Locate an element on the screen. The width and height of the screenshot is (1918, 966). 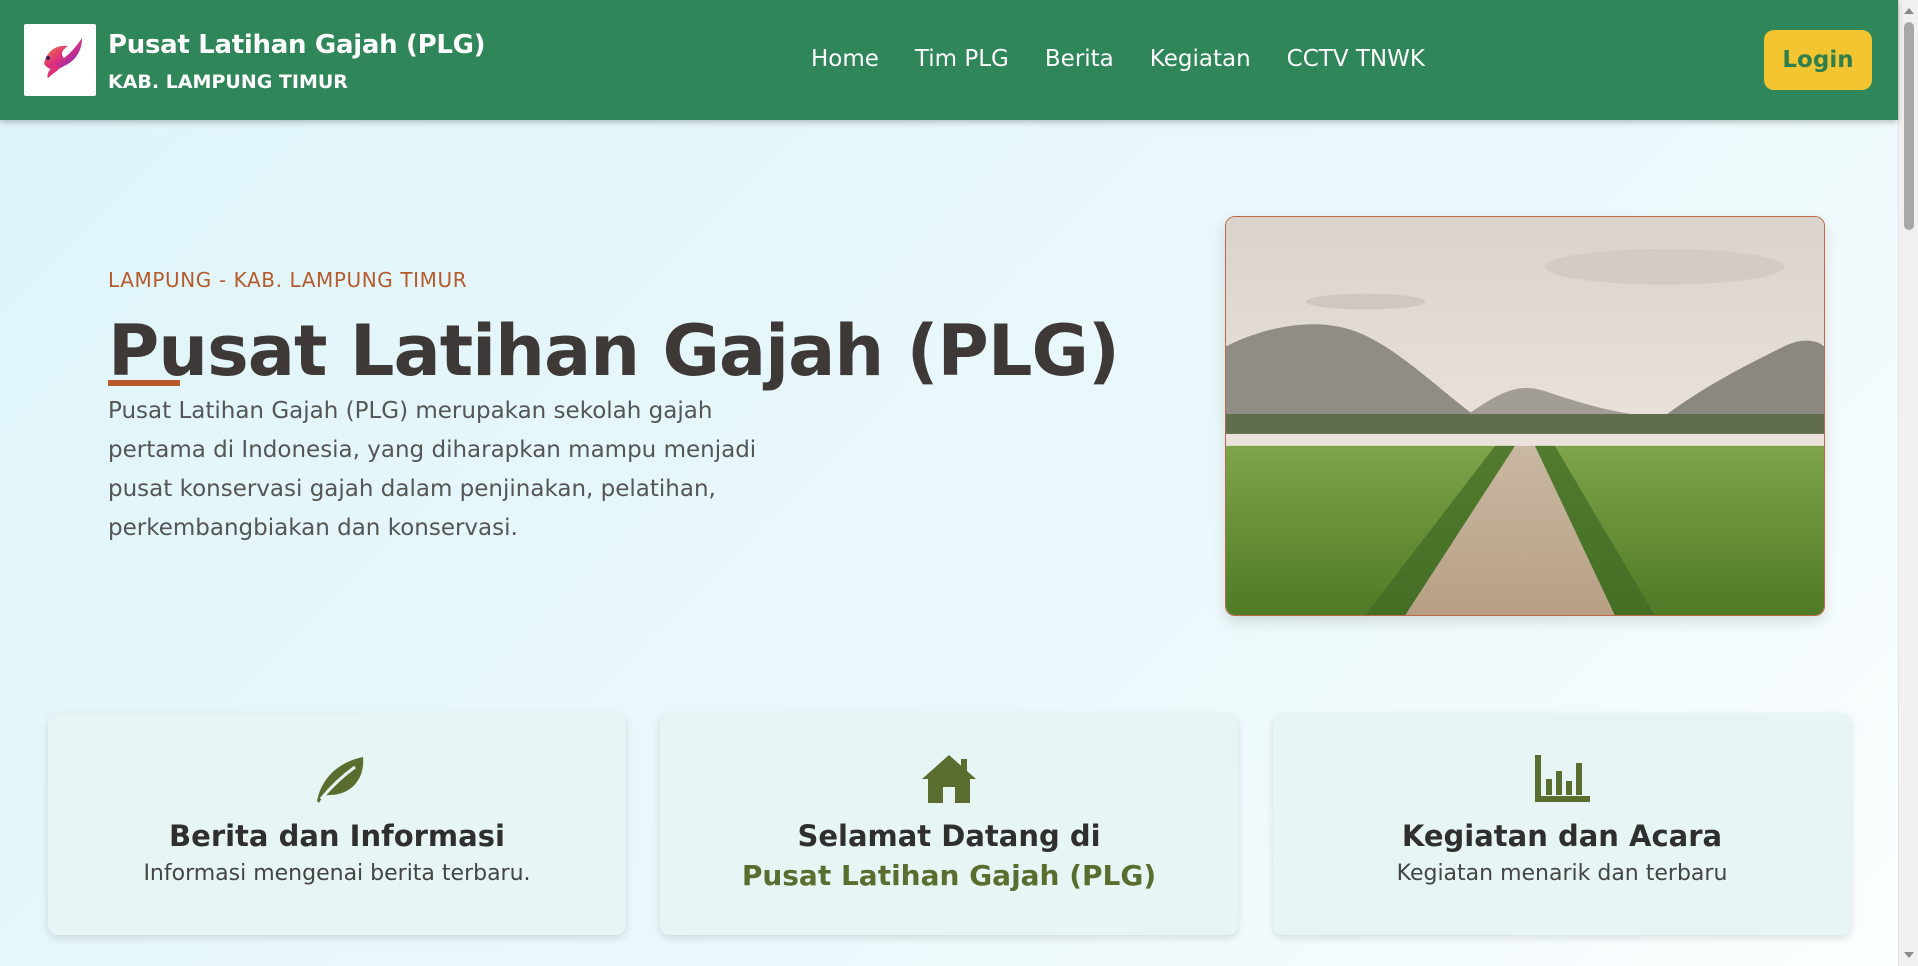
page-scrollbar is located at coordinates (1908, 483).